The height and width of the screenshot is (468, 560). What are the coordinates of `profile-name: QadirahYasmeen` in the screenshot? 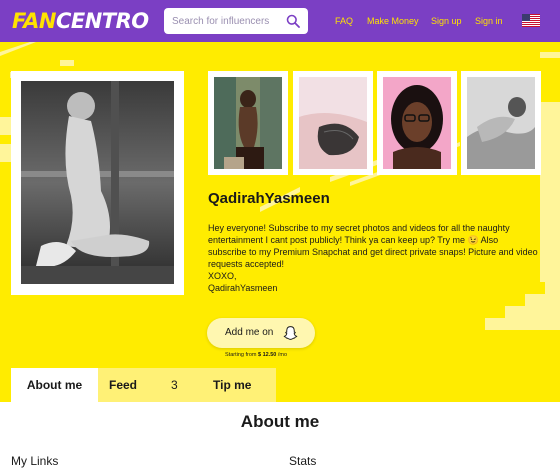 It's located at (269, 198).